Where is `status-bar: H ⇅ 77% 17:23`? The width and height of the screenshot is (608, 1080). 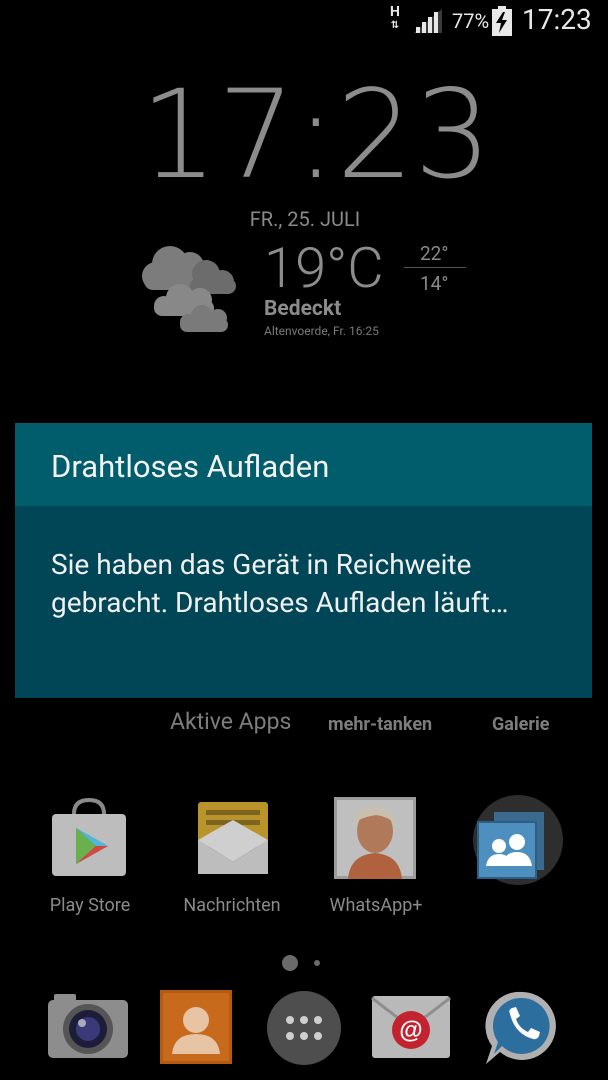
status-bar: H ⇅ 77% 17:23 is located at coordinates (304, 21).